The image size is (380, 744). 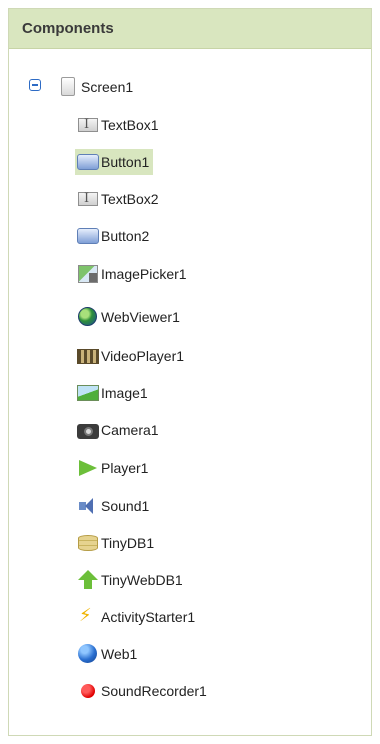 What do you see at coordinates (130, 430) in the screenshot?
I see `tree-item-label: Camera1` at bounding box center [130, 430].